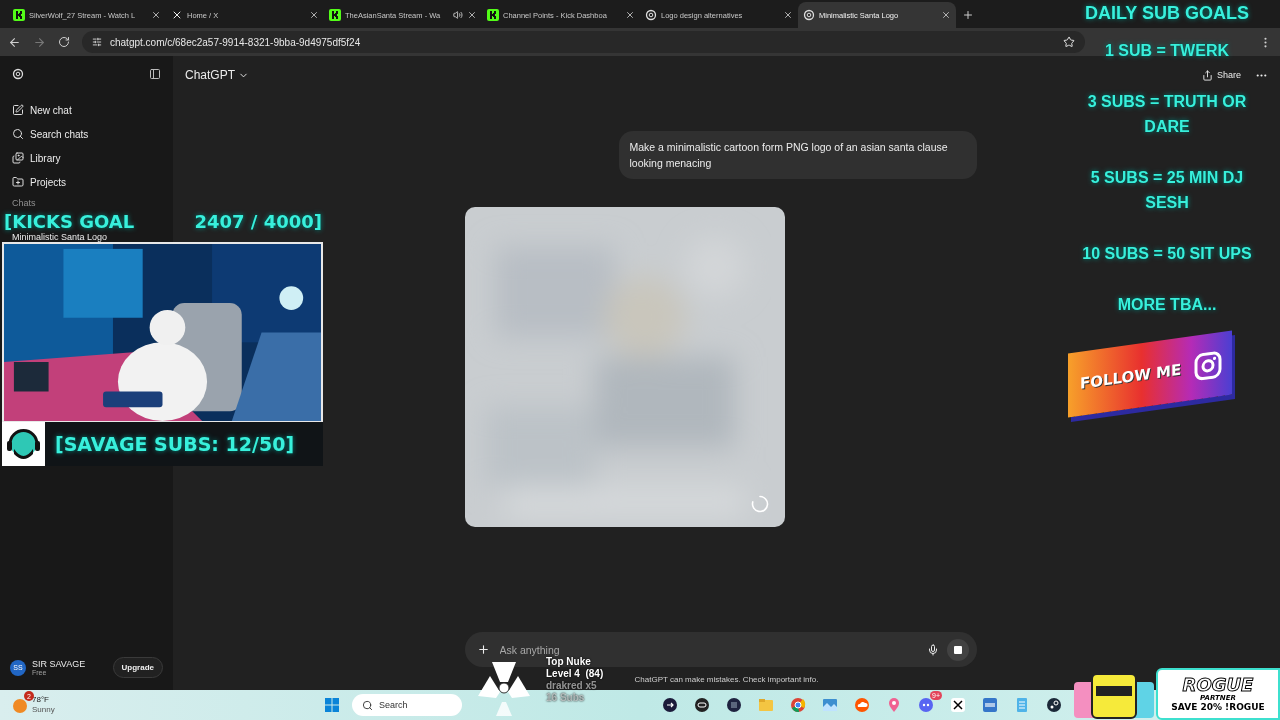 The width and height of the screenshot is (1280, 720). Describe the element at coordinates (990, 705) in the screenshot. I see `app-tile-icon` at that location.